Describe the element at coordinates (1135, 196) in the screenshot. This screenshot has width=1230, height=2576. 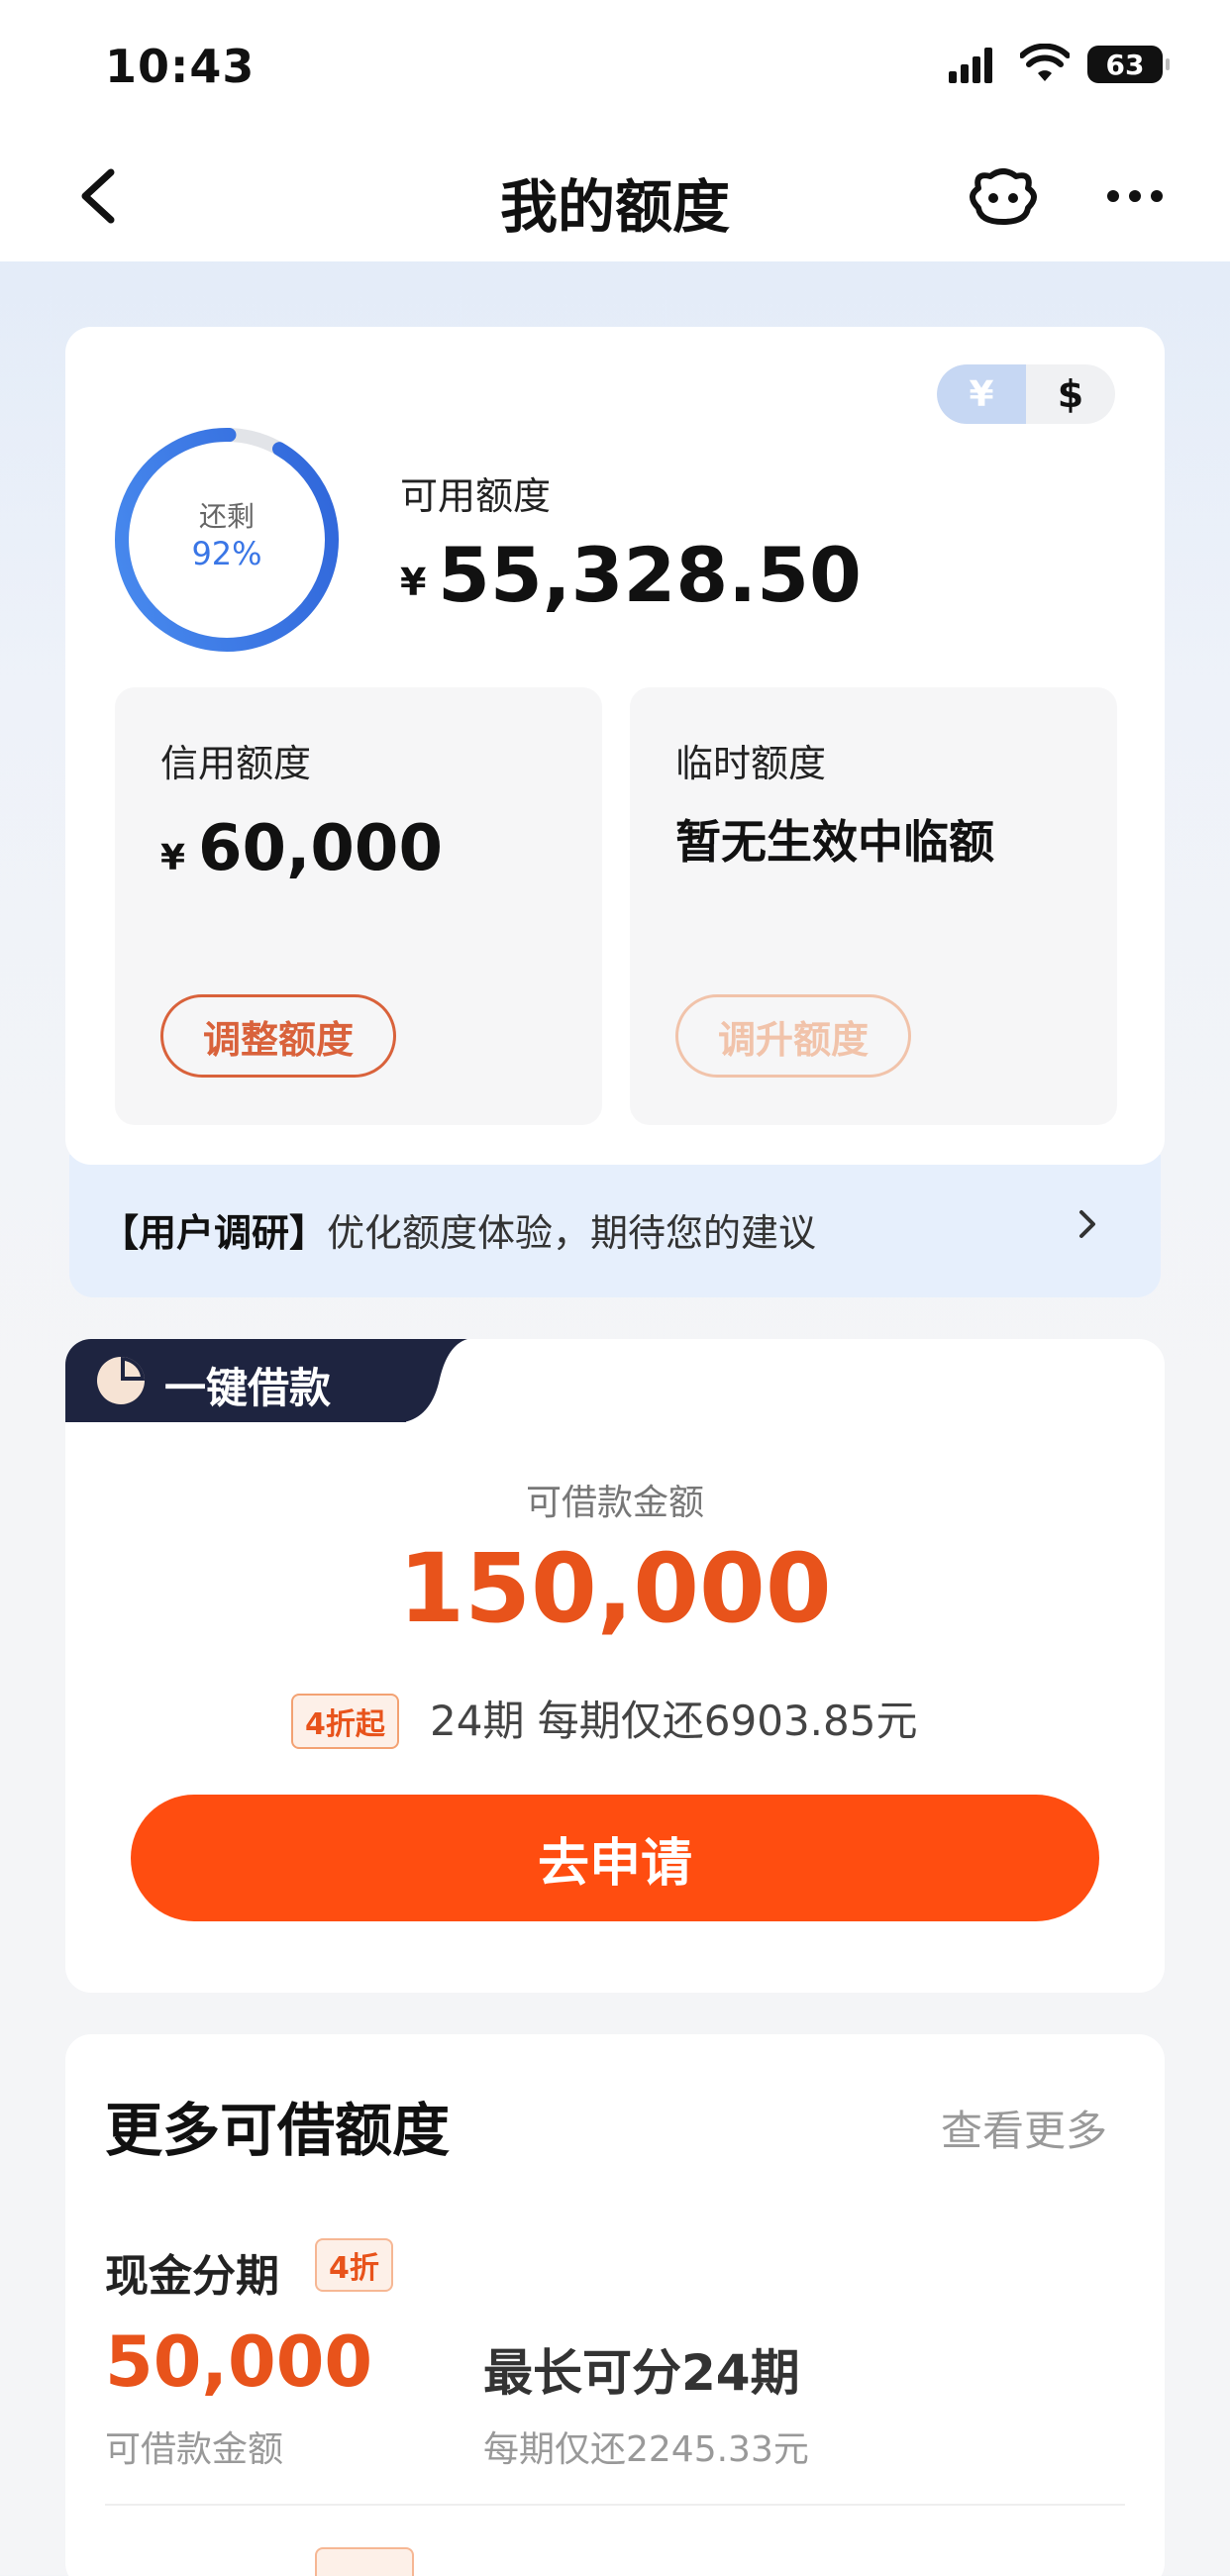
I see `more-icon` at that location.